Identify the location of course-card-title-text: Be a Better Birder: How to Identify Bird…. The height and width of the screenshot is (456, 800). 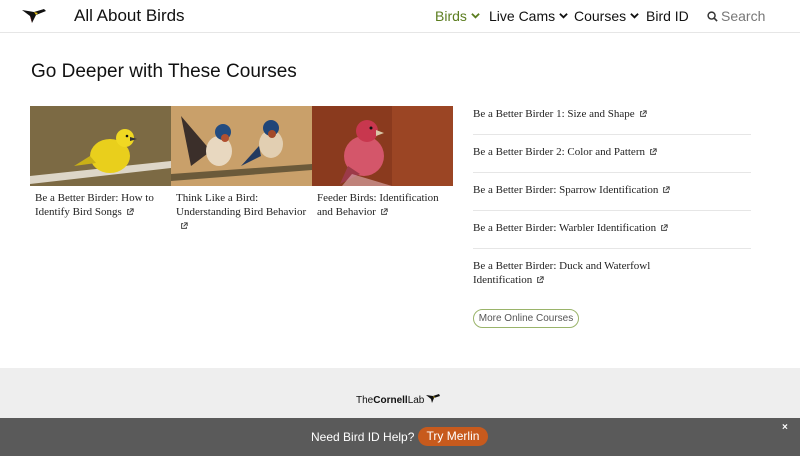
(94, 205).